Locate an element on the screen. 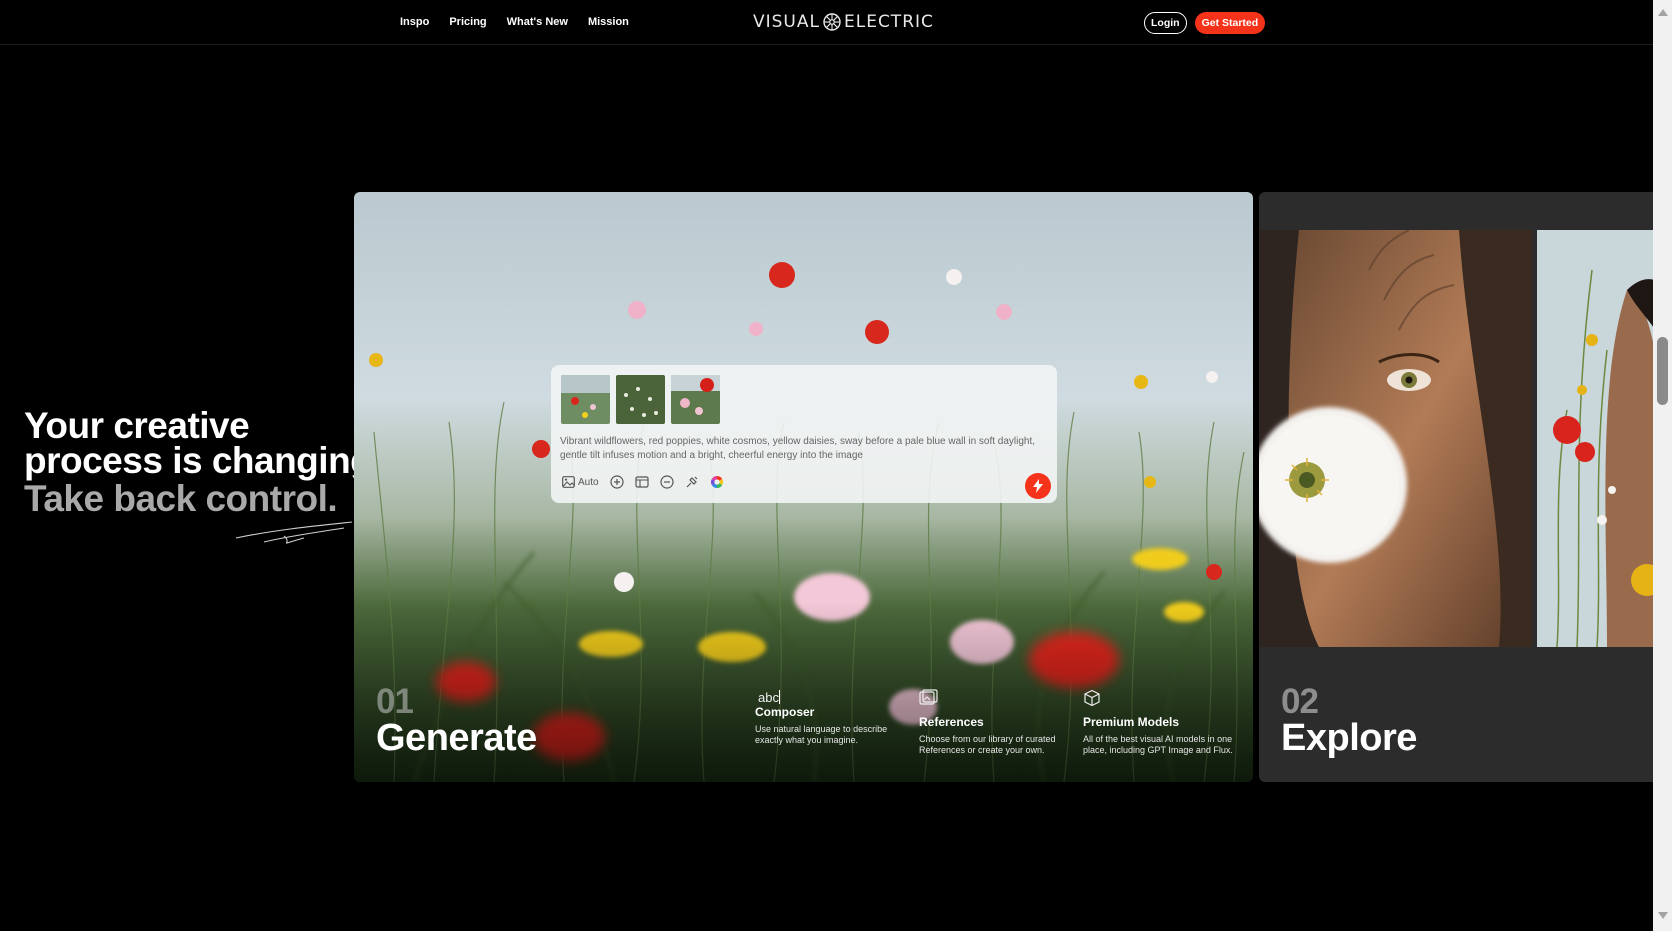 The width and height of the screenshot is (1672, 931). auto-label: Auto is located at coordinates (588, 482).